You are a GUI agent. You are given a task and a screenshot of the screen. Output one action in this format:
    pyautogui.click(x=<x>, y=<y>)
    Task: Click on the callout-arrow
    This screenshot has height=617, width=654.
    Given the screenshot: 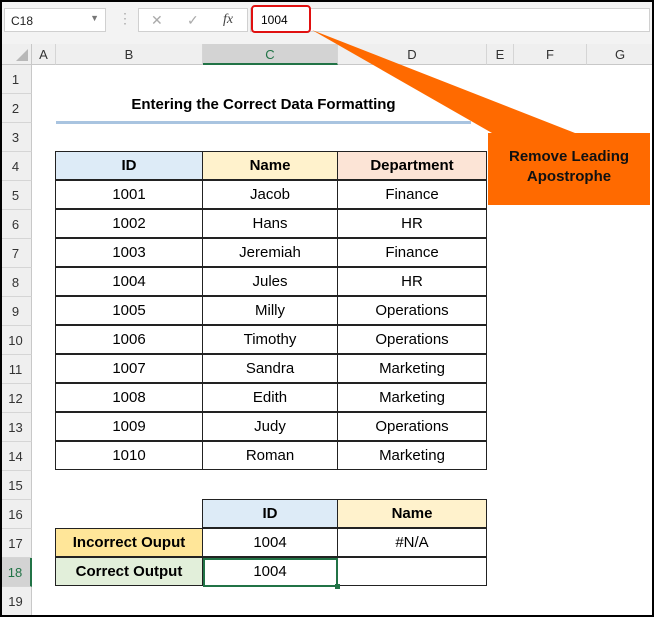 What is the action you would take?
    pyautogui.click(x=443, y=81)
    